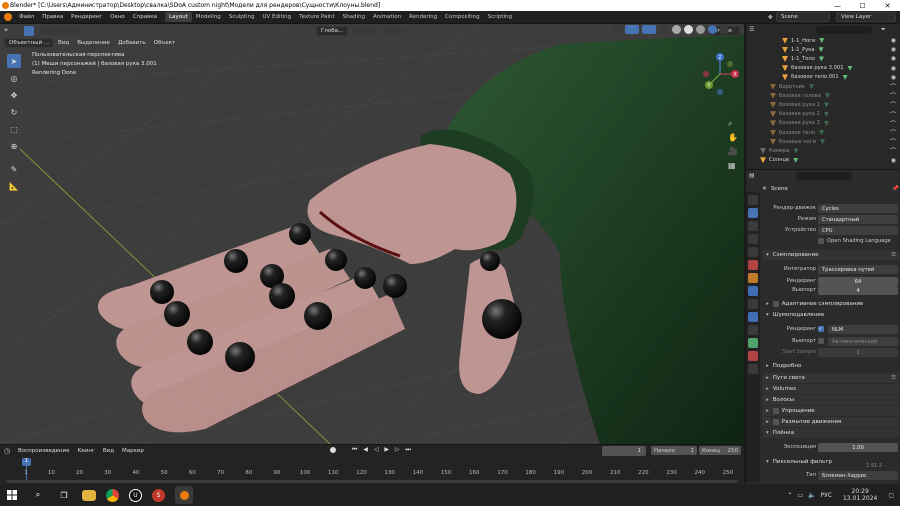 The width and height of the screenshot is (900, 506). Describe the element at coordinates (830, 304) in the screenshot. I see `adaptive-sampling-header: ▸ Адаптивное сэмплирование` at that location.